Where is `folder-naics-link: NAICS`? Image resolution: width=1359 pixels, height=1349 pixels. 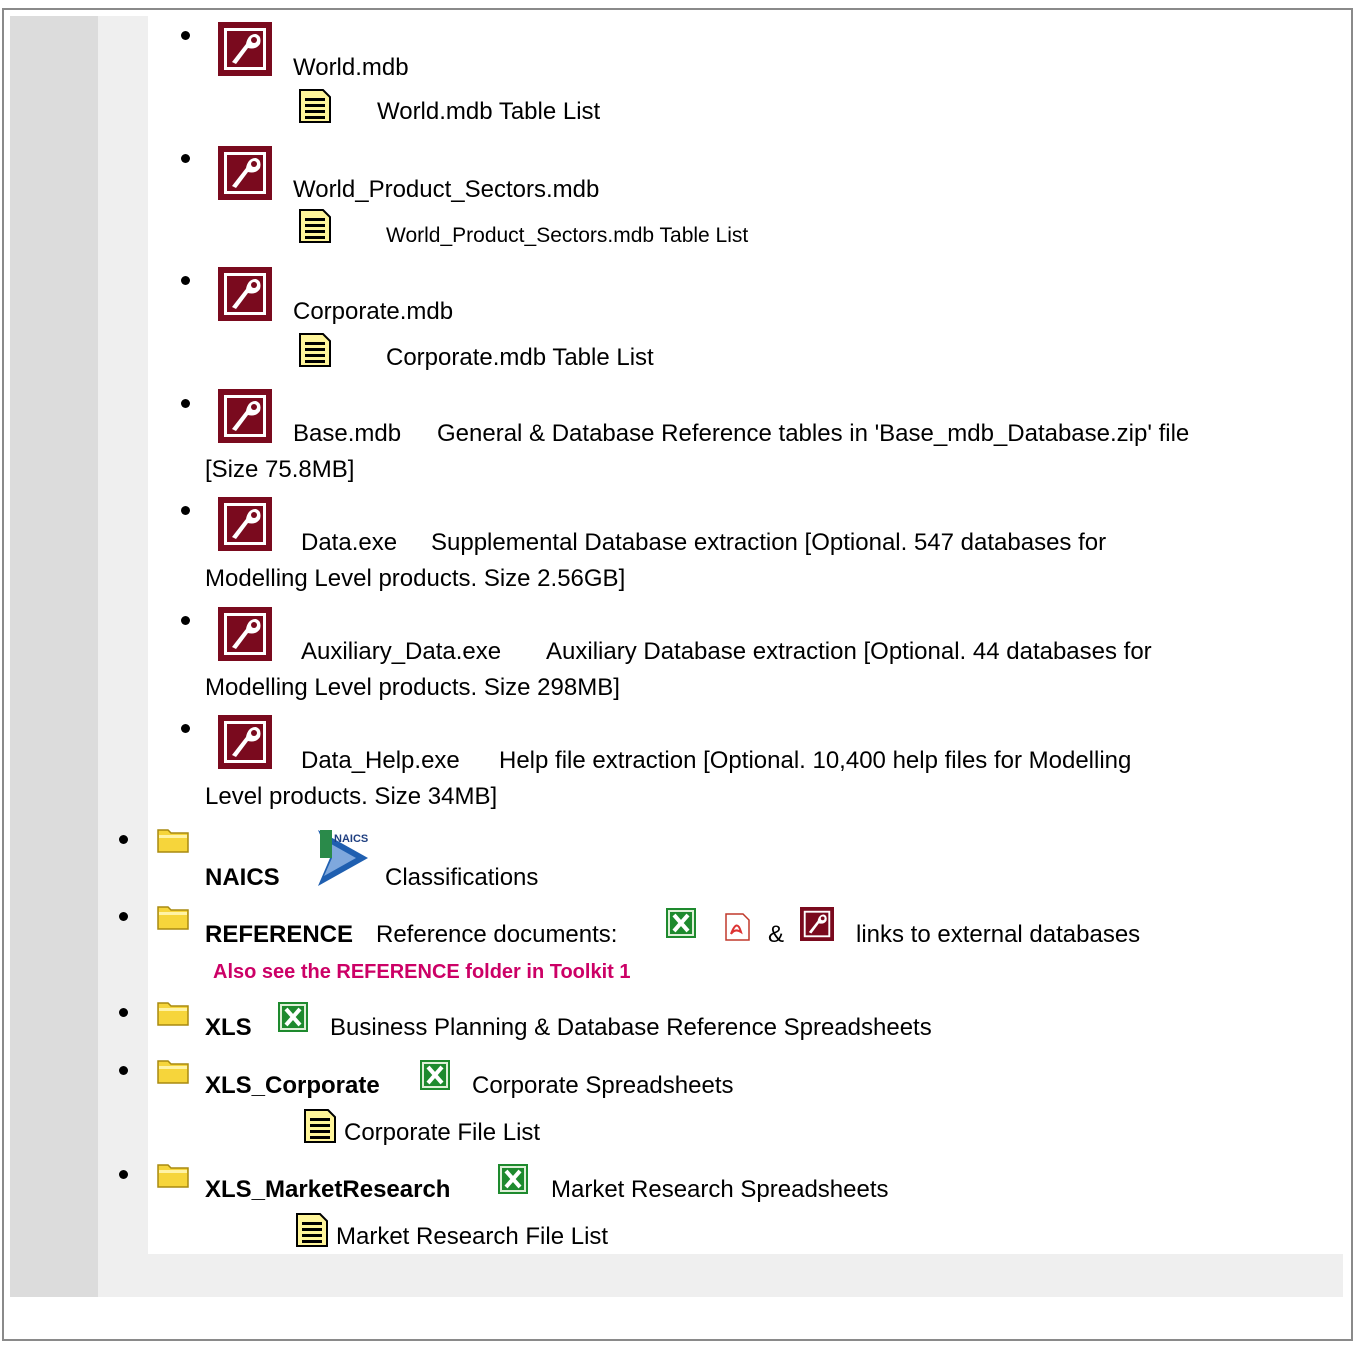
folder-naics-link: NAICS is located at coordinates (242, 878).